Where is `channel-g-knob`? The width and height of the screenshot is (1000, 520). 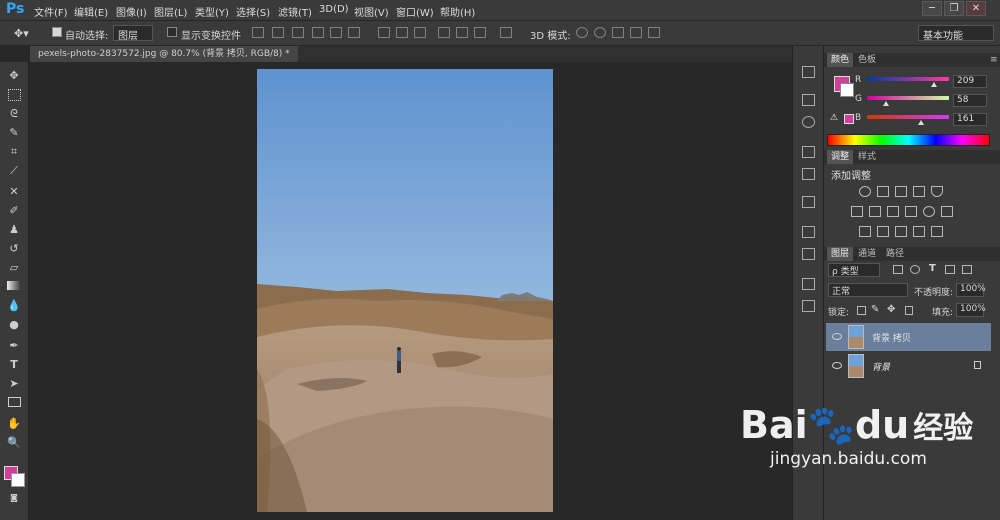 channel-g-knob is located at coordinates (886, 103).